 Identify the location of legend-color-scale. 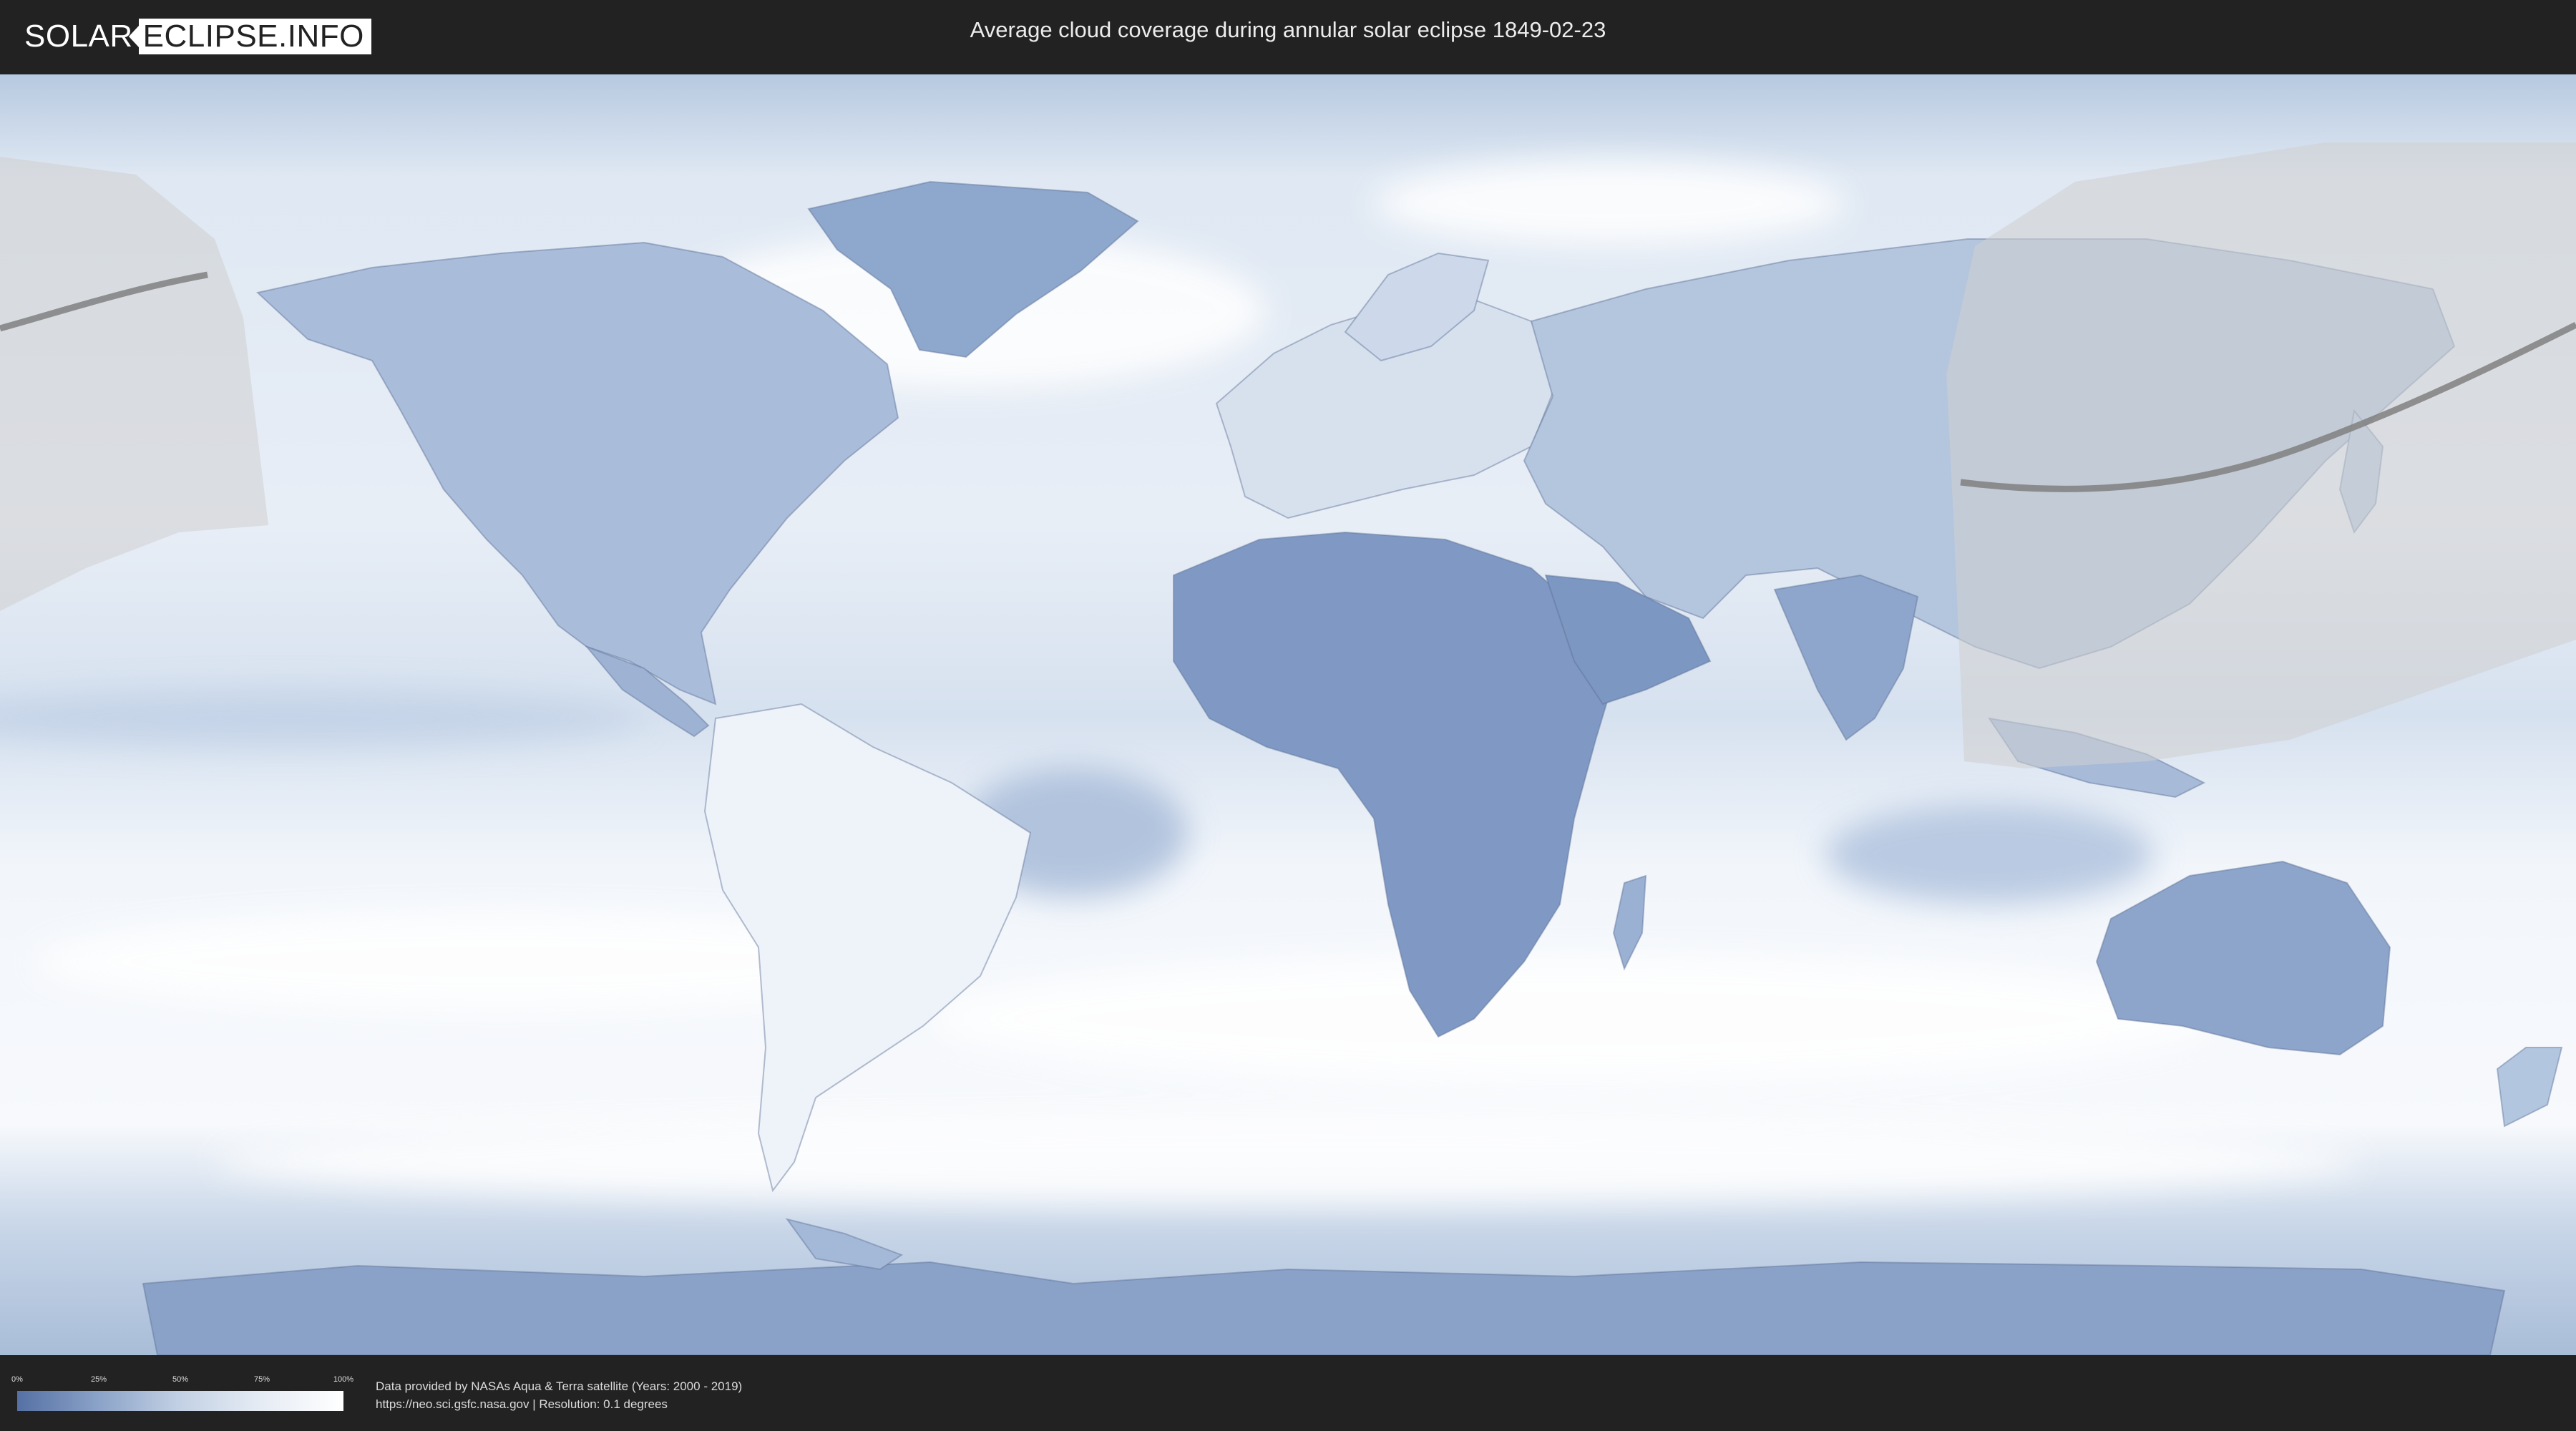
(180, 1401).